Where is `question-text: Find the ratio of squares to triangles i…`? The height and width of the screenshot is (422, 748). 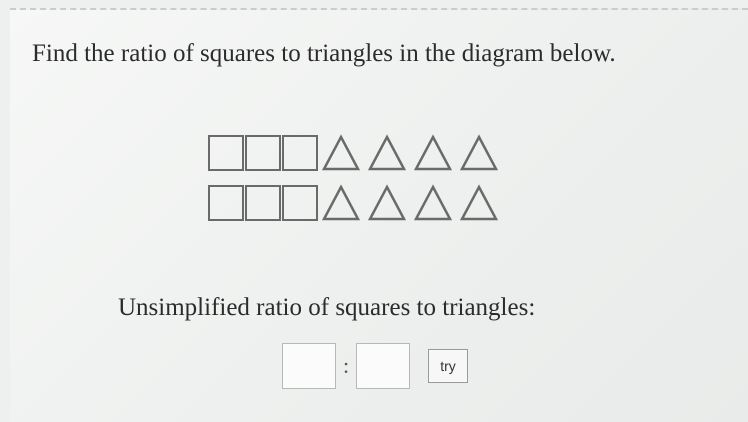 question-text: Find the ratio of squares to triangles i… is located at coordinates (324, 53).